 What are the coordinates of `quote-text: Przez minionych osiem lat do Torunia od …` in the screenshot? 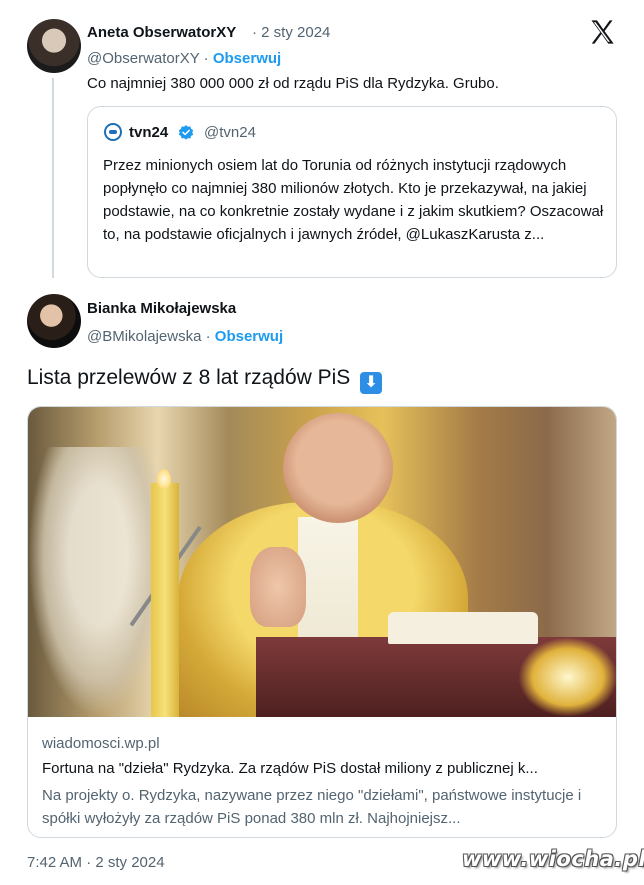 It's located at (353, 200).